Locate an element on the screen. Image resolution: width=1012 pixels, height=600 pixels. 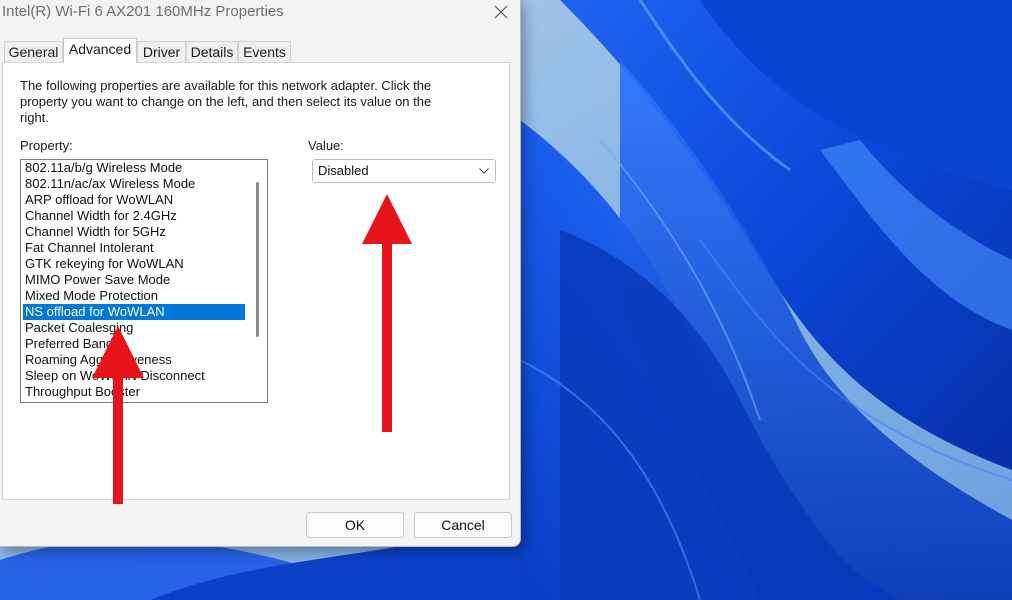
listbox-scrollbar is located at coordinates (257, 281).